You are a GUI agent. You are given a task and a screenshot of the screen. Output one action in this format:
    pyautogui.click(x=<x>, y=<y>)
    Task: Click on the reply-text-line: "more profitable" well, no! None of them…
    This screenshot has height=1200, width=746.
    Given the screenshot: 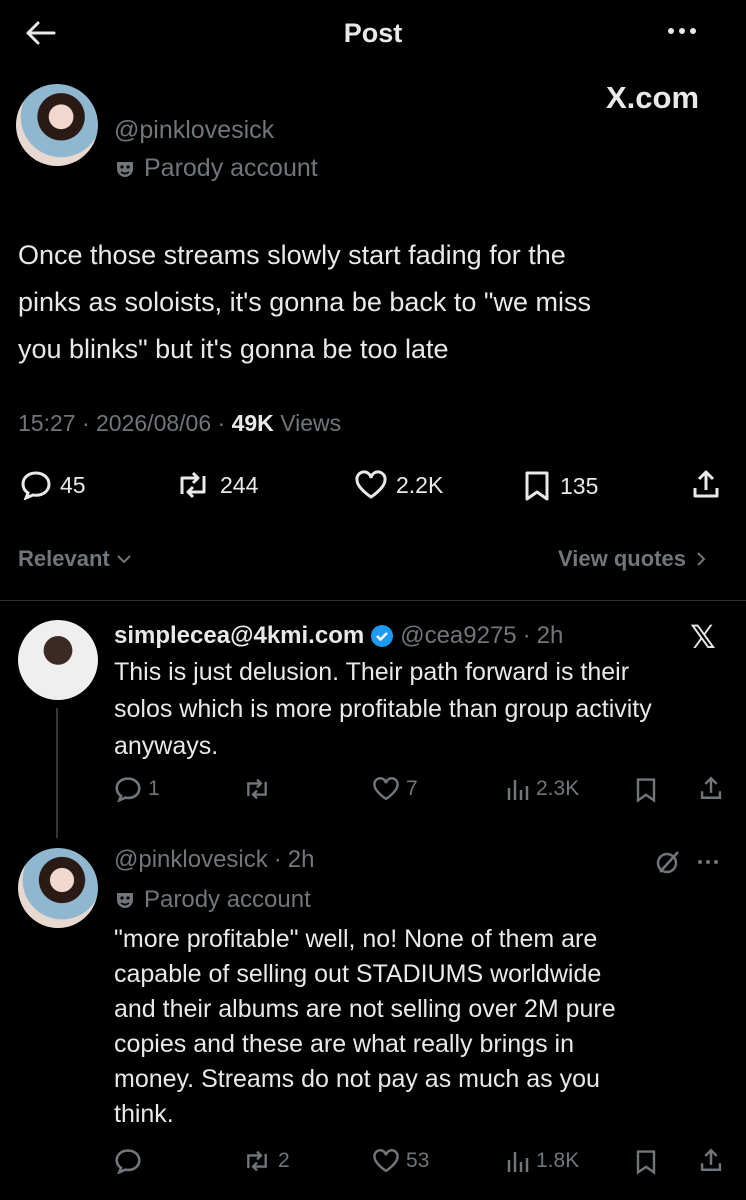 What is the action you would take?
    pyautogui.click(x=356, y=939)
    